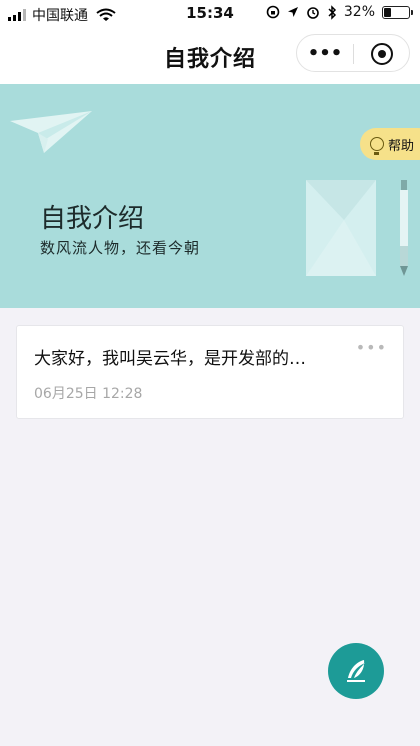  I want to click on quill-pen-icon, so click(356, 671).